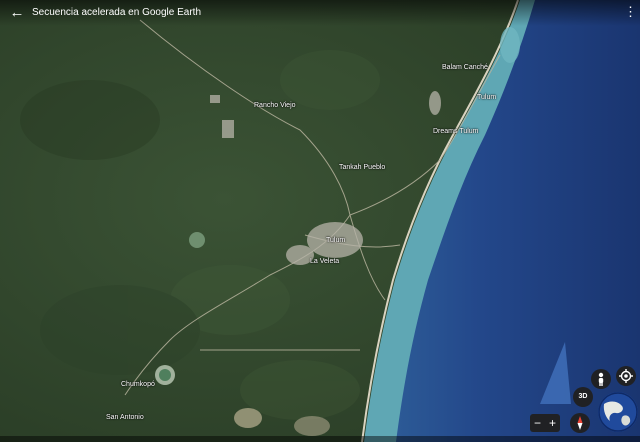 This screenshot has width=640, height=442. I want to click on top-bar: ← Secuencia acelerada en Google Earth ⋮, so click(320, 13).